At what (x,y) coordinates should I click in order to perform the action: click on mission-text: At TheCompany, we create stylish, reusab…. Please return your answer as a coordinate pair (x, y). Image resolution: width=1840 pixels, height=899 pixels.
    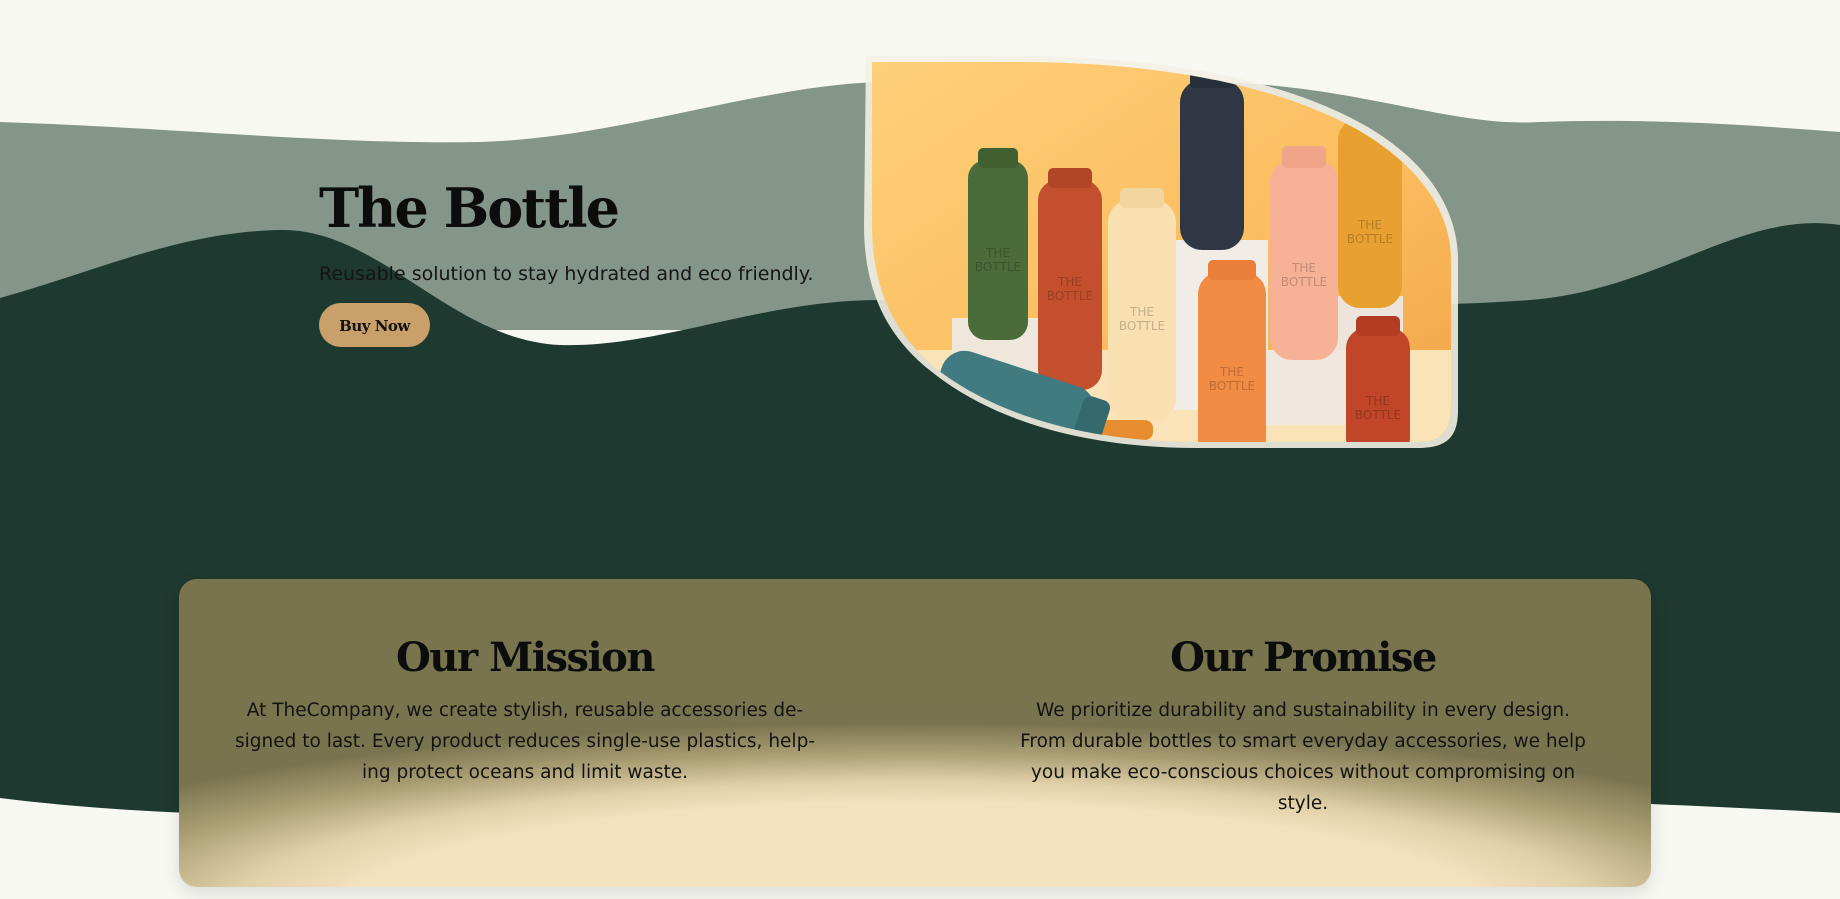
    Looking at the image, I should click on (525, 741).